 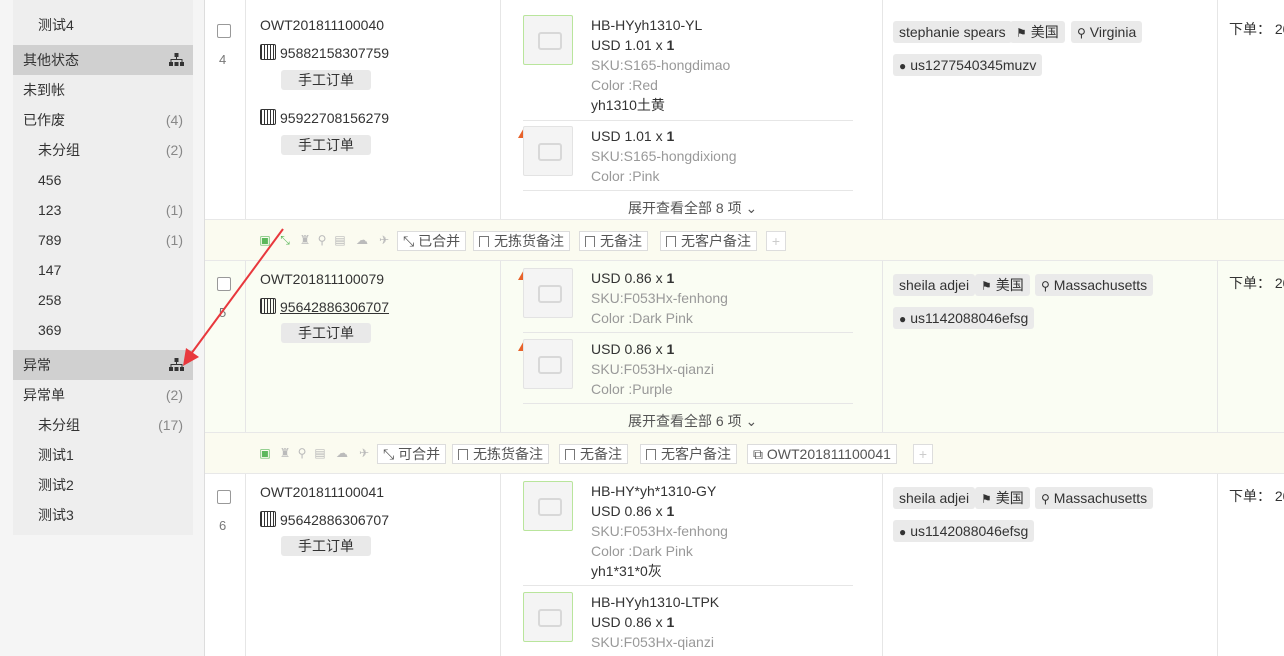 I want to click on expand-all-link: 展开查看全部 8 项 ⌄, so click(x=692, y=208).